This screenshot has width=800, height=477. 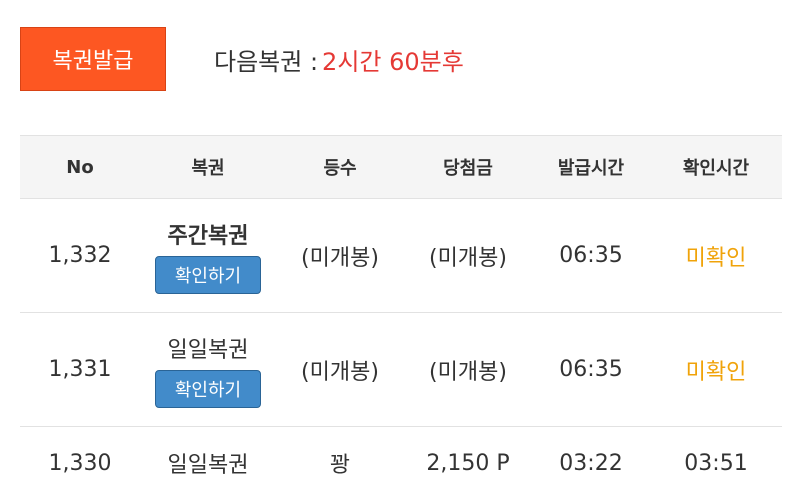 I want to click on row-lottery-cell: 일일복권 확인하기, so click(x=208, y=370).